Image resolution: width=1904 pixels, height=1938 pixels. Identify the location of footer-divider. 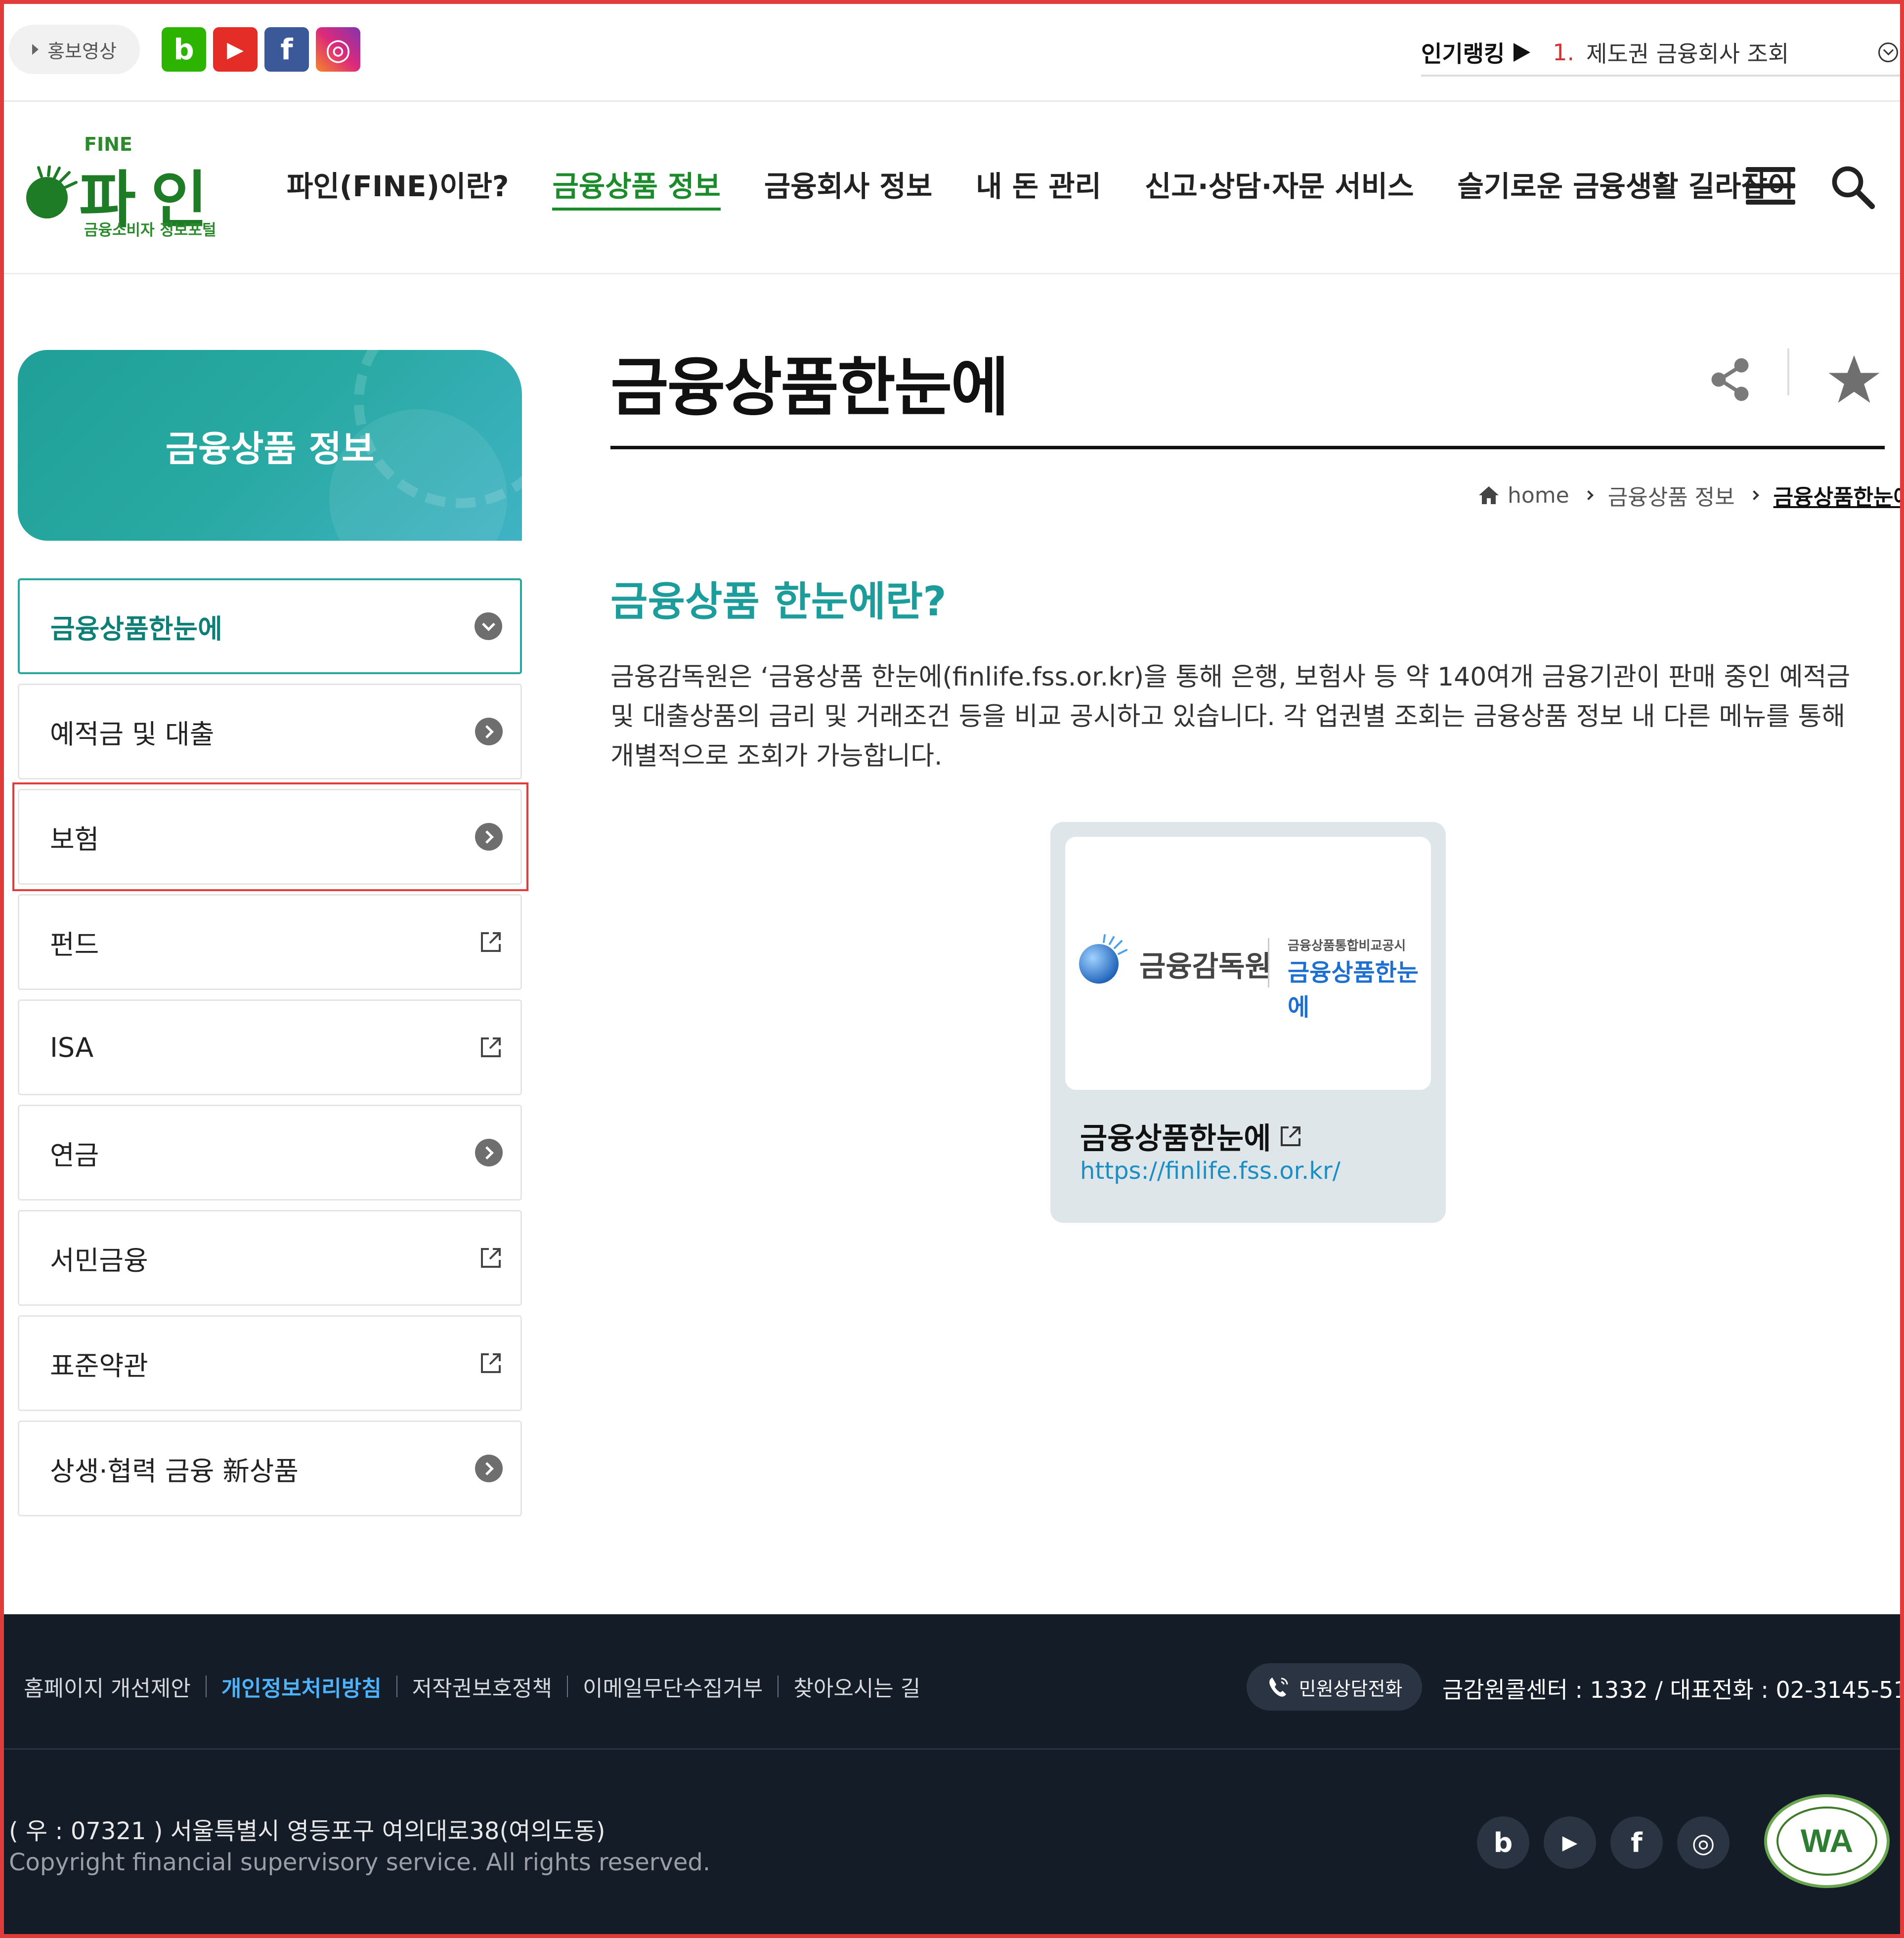
(952, 1749).